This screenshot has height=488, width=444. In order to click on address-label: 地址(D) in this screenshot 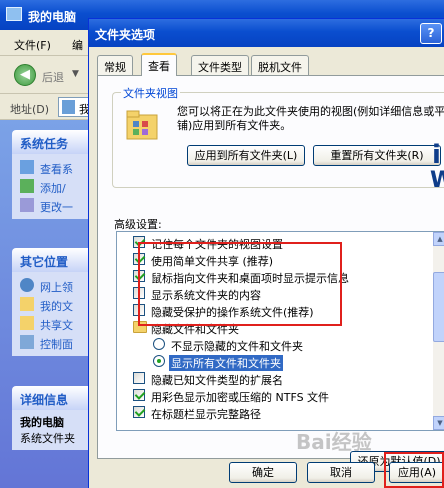, I will do `click(30, 109)`.